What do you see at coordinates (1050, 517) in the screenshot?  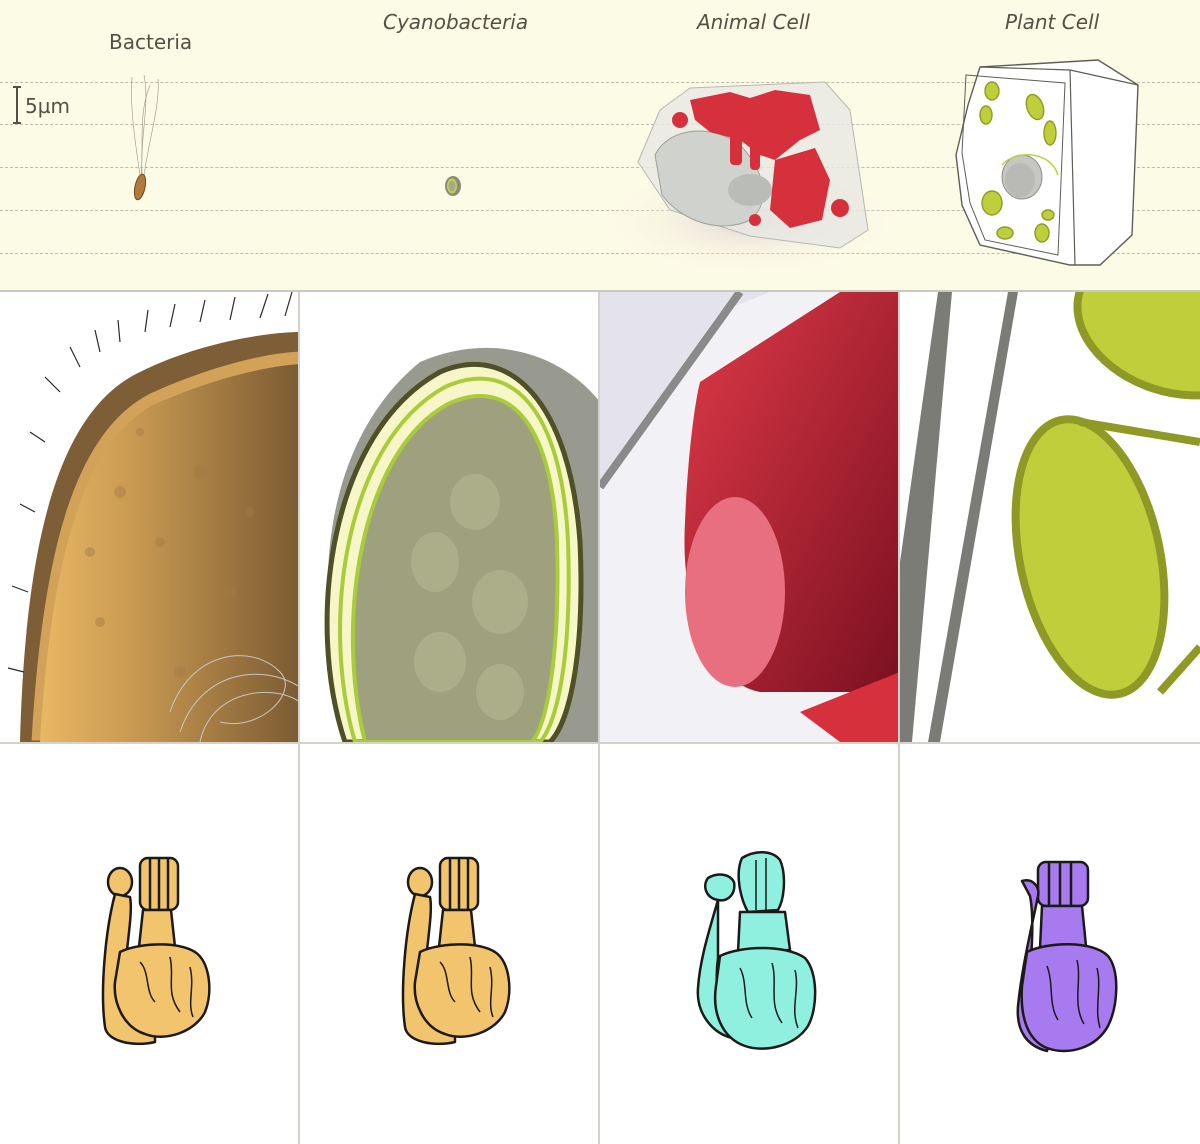 I see `plant-cell-membrane-zoom` at bounding box center [1050, 517].